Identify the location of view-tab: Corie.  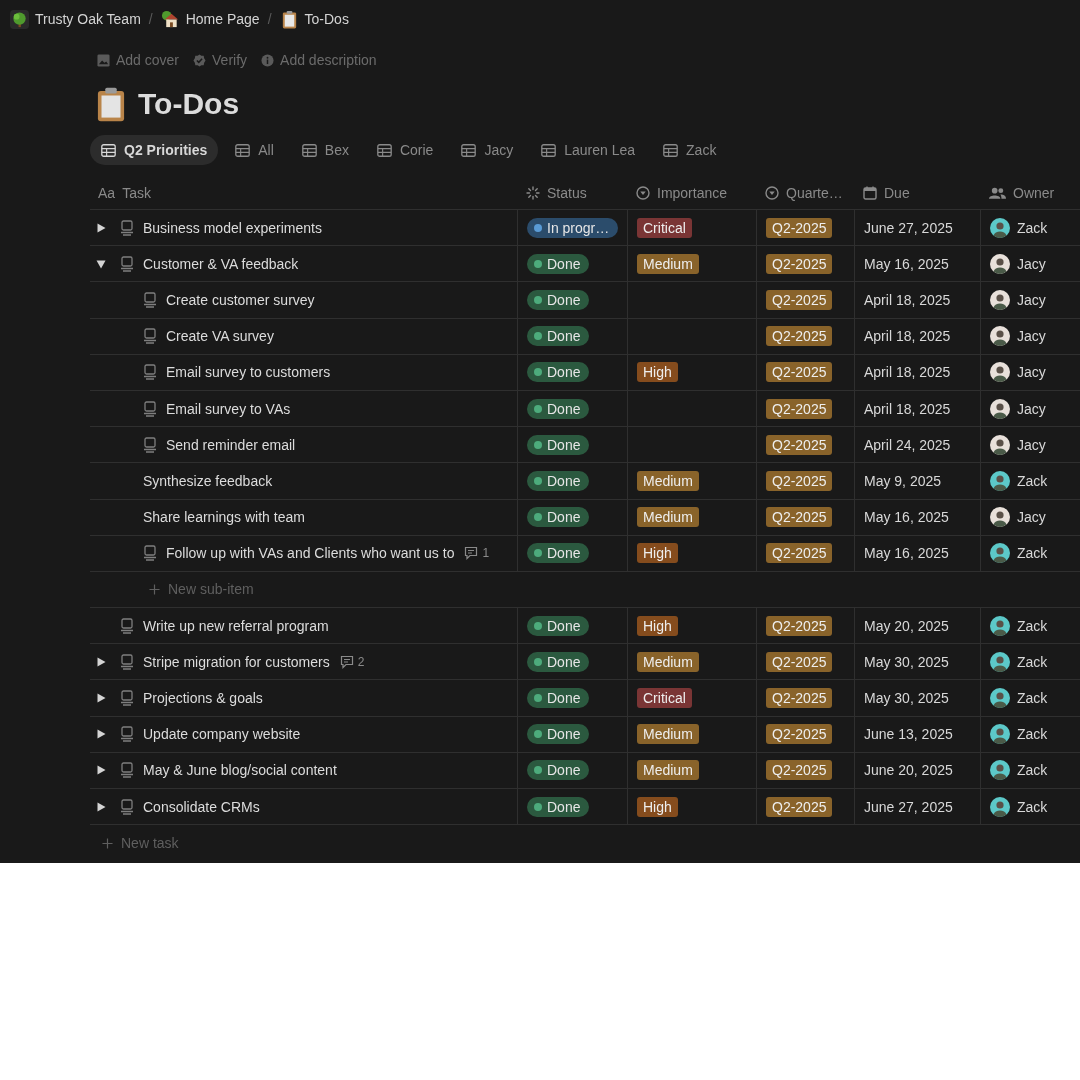
(405, 150).